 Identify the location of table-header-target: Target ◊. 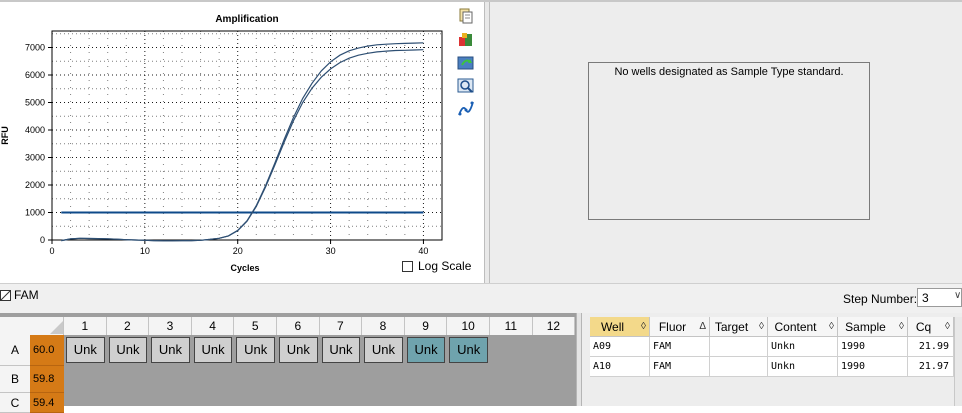
(739, 327).